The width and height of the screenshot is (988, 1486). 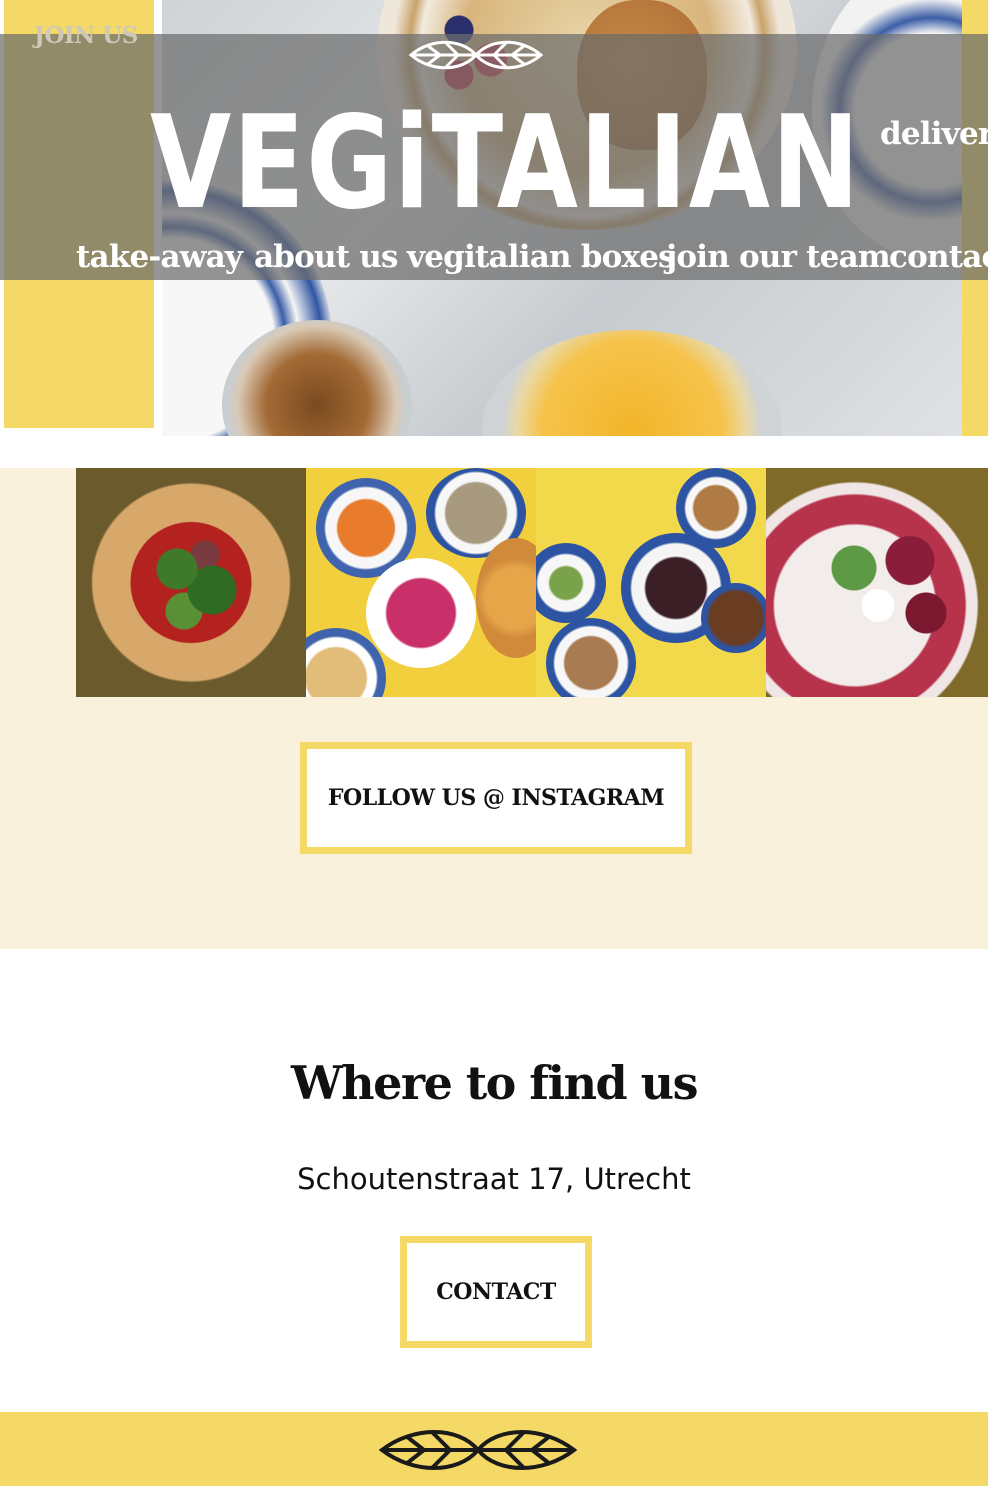 What do you see at coordinates (541, 257) in the screenshot?
I see `nav-vegitalian-boxes: vegitalian boxes` at bounding box center [541, 257].